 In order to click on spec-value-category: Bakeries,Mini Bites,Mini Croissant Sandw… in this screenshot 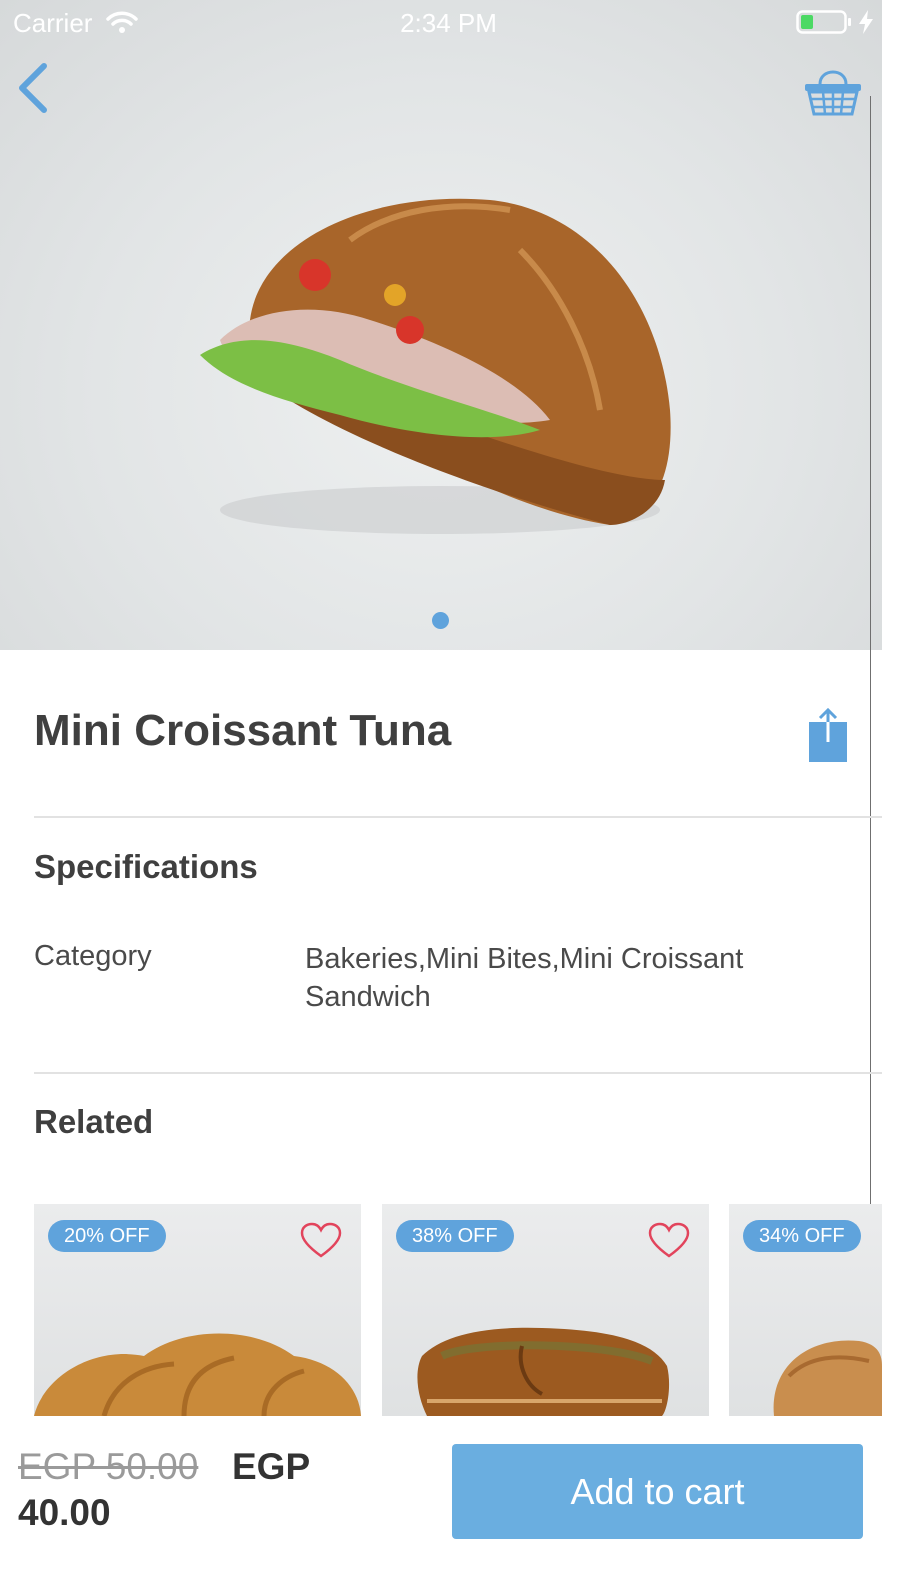, I will do `click(524, 978)`.